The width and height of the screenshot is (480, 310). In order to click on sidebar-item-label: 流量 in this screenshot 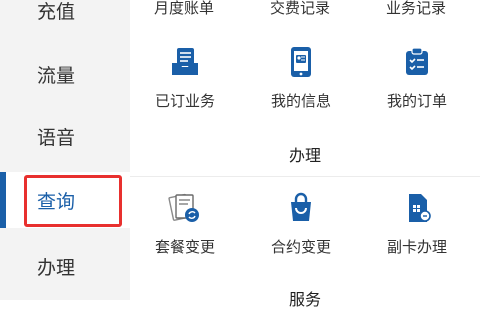, I will do `click(55, 75)`.